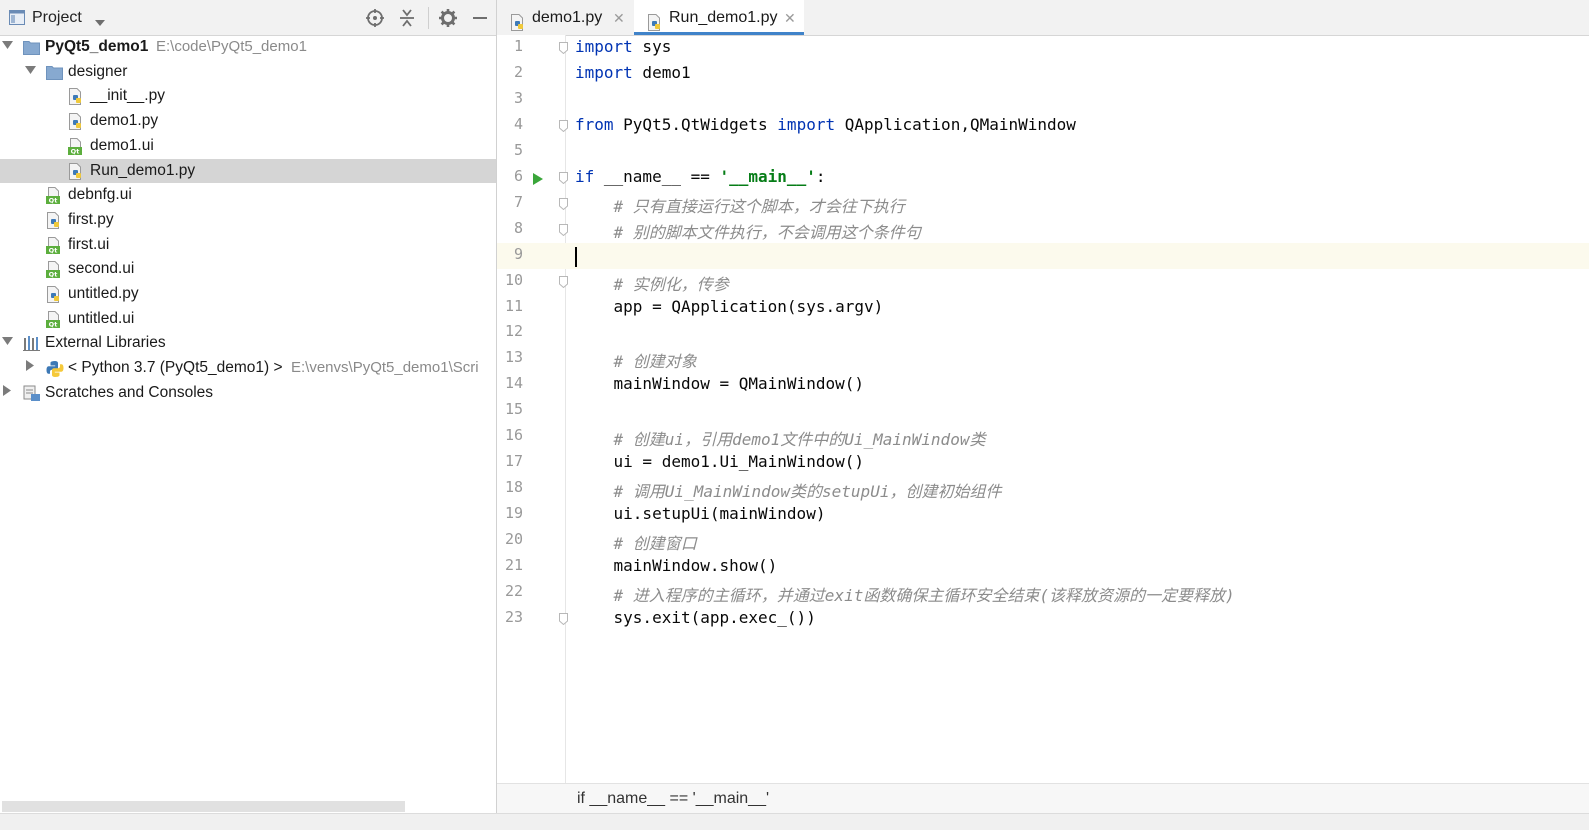 This screenshot has height=830, width=1589. What do you see at coordinates (480, 18) in the screenshot?
I see `minimize-icon` at bounding box center [480, 18].